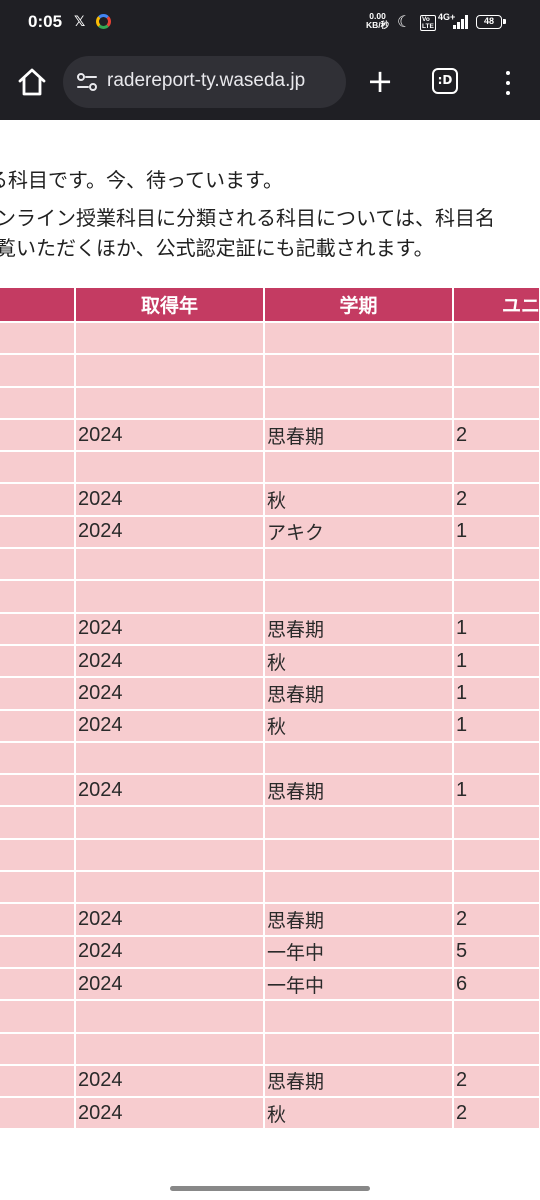 This screenshot has width=540, height=1200. Describe the element at coordinates (141, 180) in the screenshot. I see `intro-line-1: る科目です。今、待っています。` at that location.